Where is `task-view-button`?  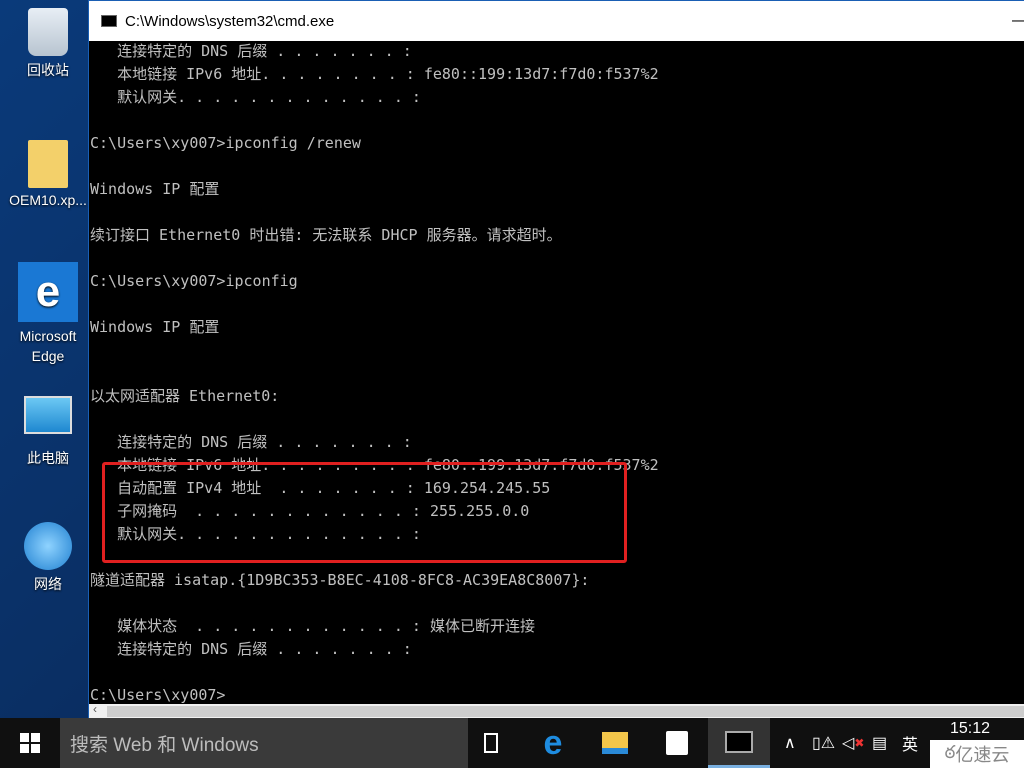
task-view-button is located at coordinates (491, 743).